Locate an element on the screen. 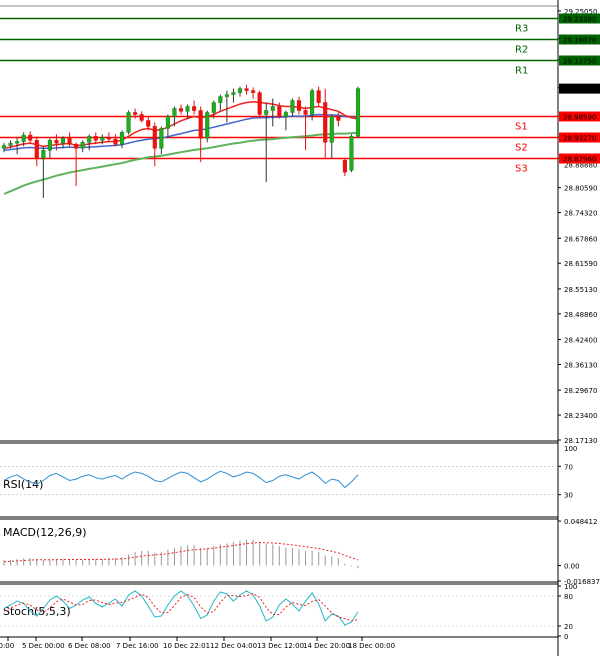 The height and width of the screenshot is (656, 600). macd-tick-label: 0.00 is located at coordinates (572, 567).